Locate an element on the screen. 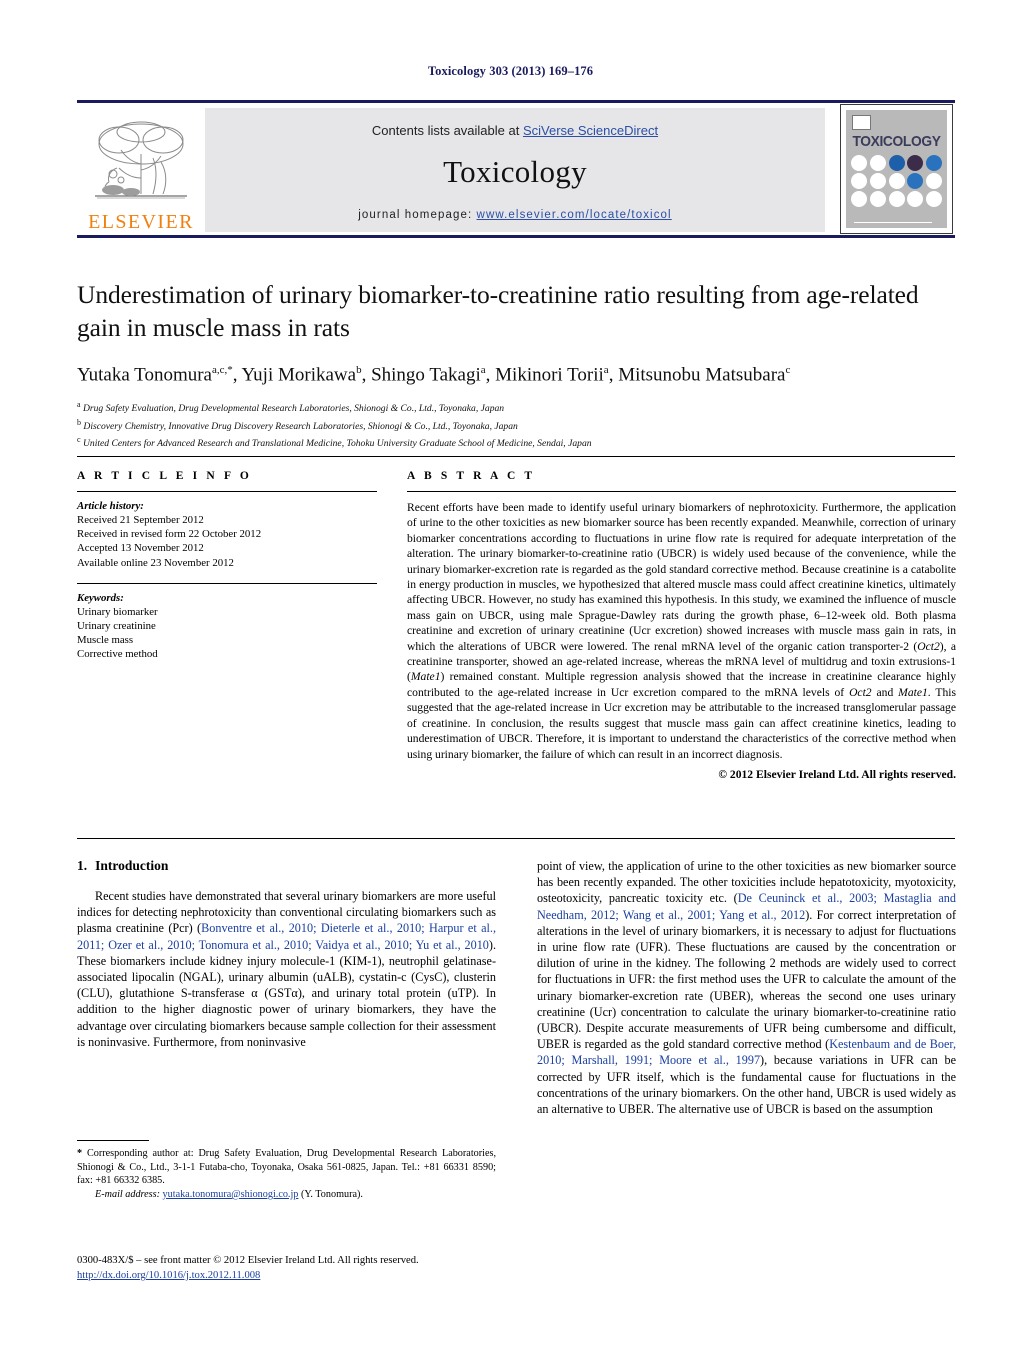 The image size is (1021, 1351). sciencedirect-link: SciVerse ScienceDirect is located at coordinates (590, 130).